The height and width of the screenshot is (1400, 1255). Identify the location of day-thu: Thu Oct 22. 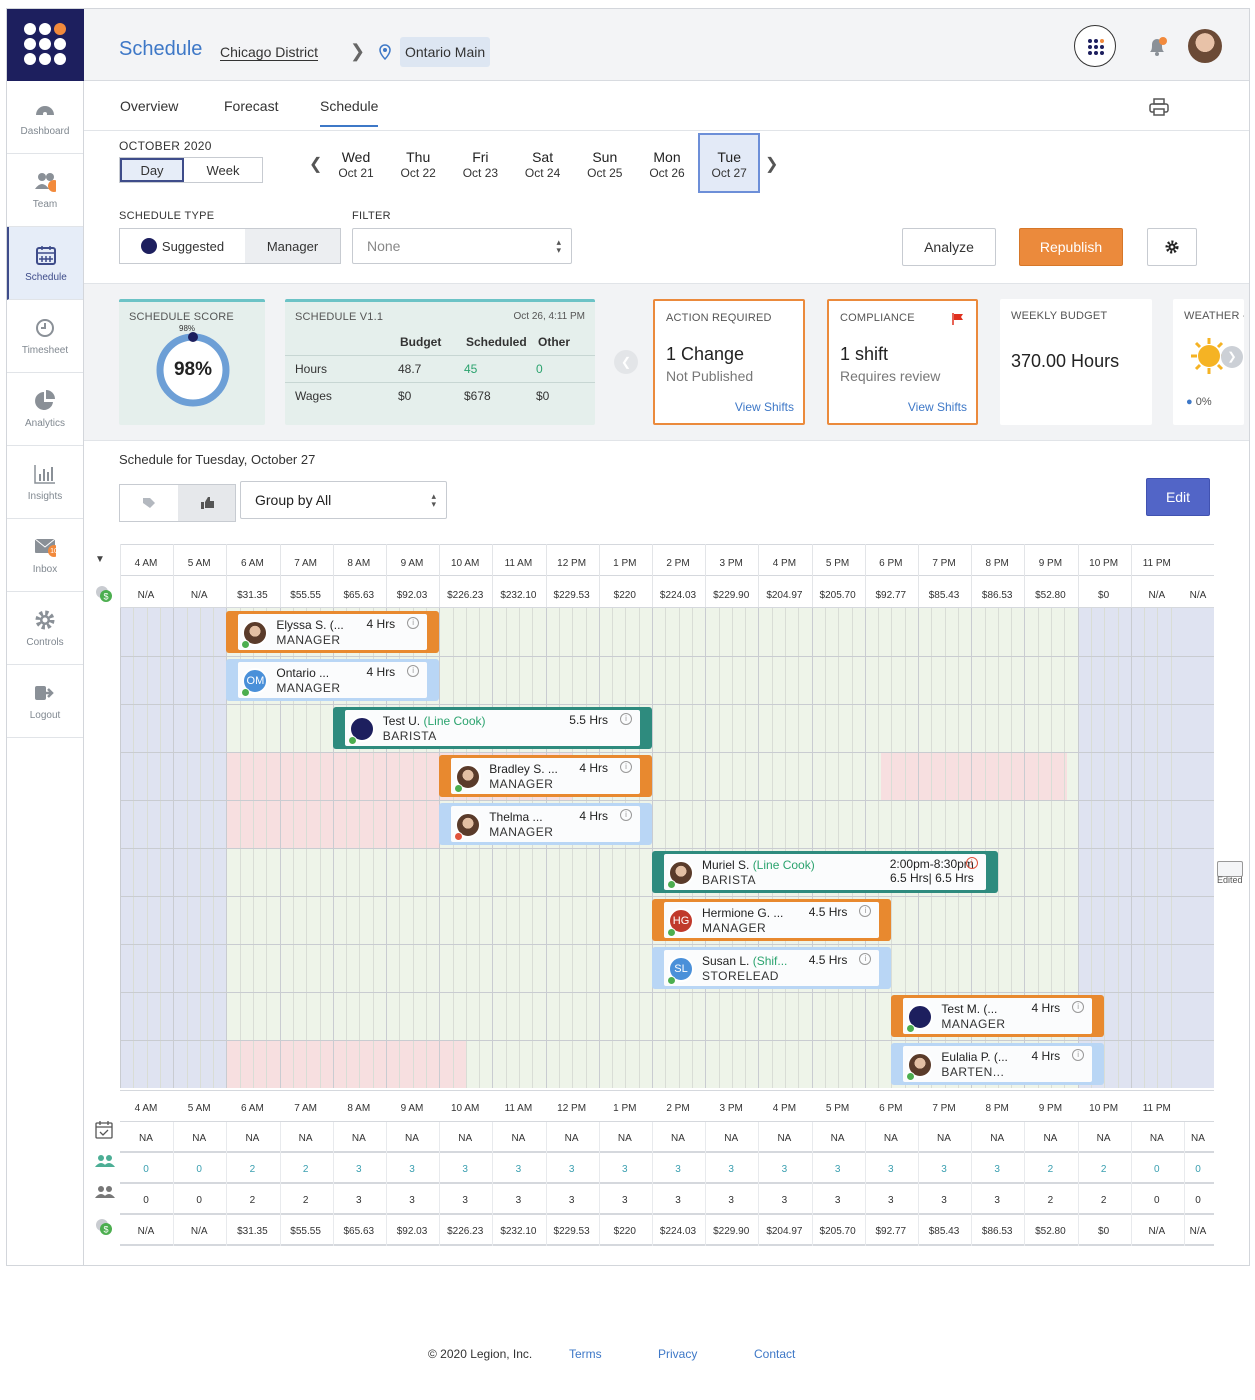
(418, 163).